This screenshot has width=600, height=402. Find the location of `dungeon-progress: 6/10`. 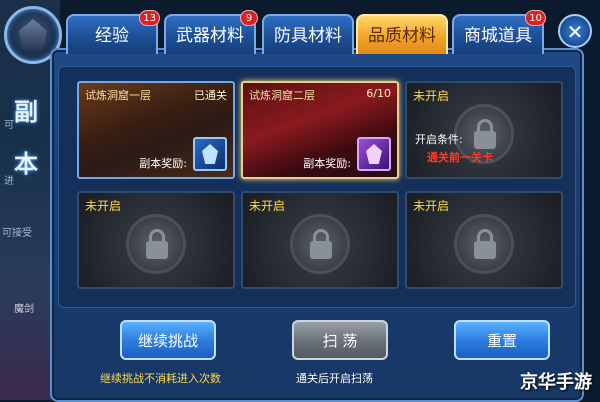

dungeon-progress: 6/10 is located at coordinates (378, 93).